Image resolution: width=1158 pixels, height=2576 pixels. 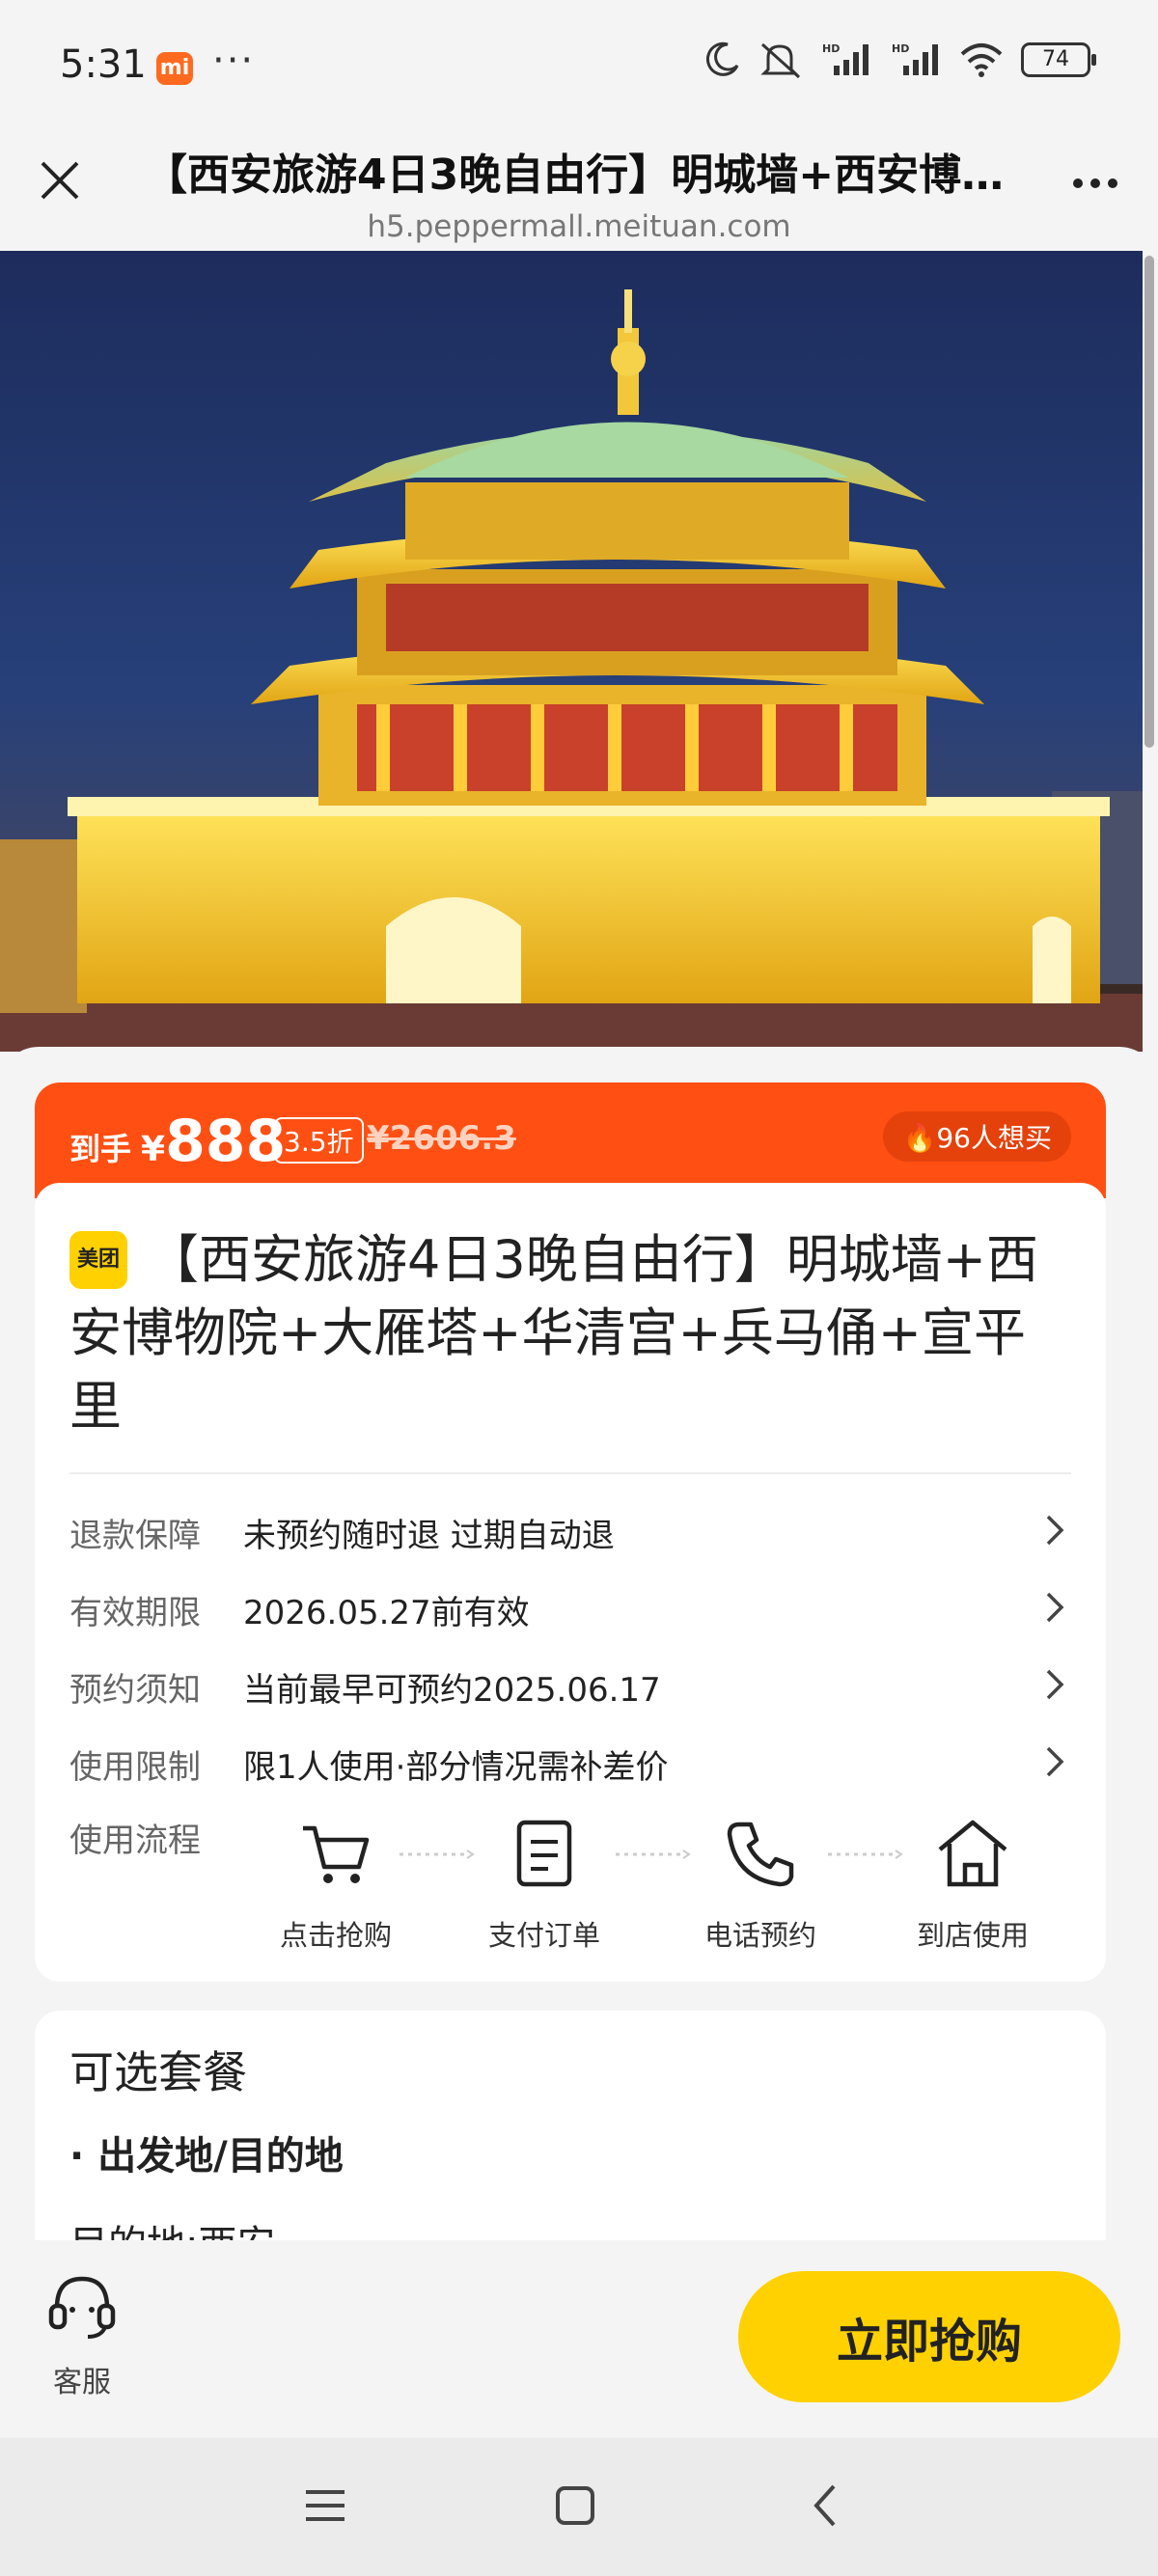 What do you see at coordinates (135, 1767) in the screenshot?
I see `detail-label: 使用限制` at bounding box center [135, 1767].